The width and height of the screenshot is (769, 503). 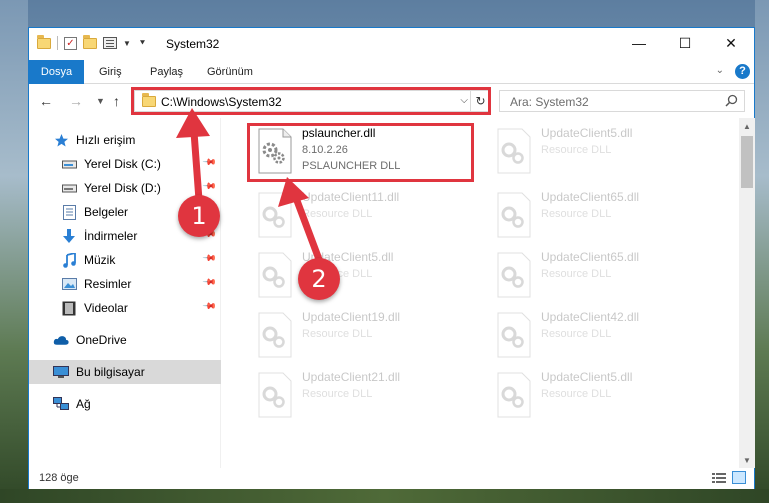 I want to click on sidebar-item-label: OneDrive, so click(x=101, y=340).